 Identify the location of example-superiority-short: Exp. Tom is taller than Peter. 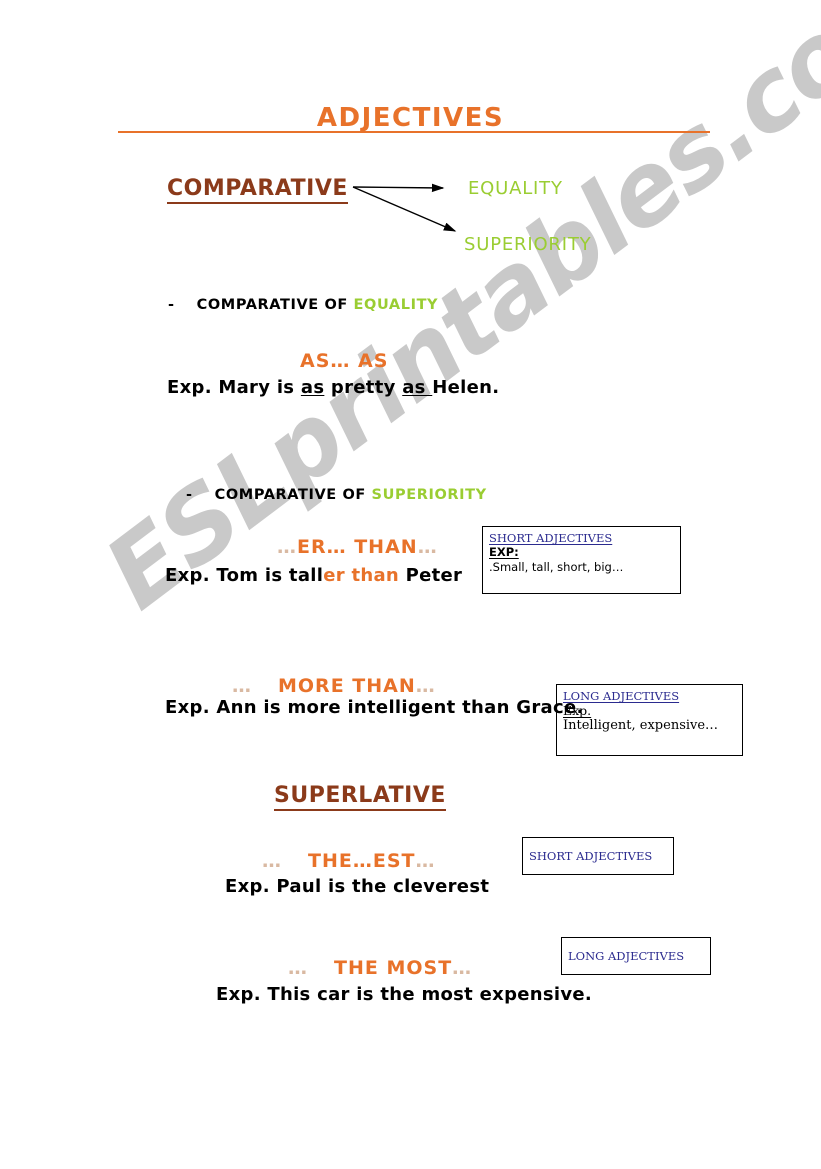
(313, 575).